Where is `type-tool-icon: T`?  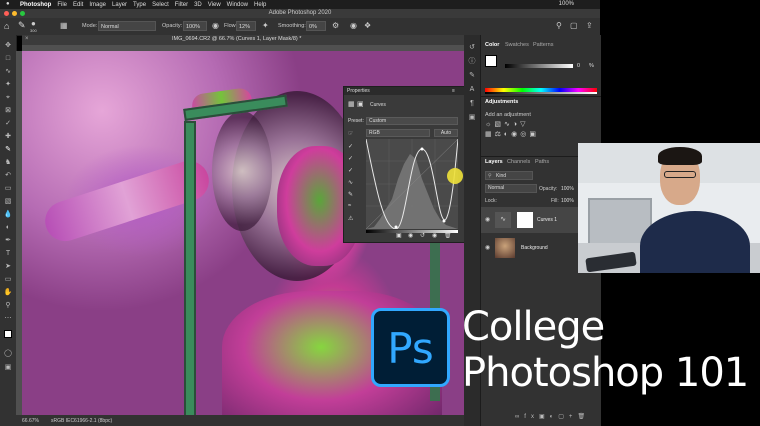
type-tool-icon: T is located at coordinates (8, 254).